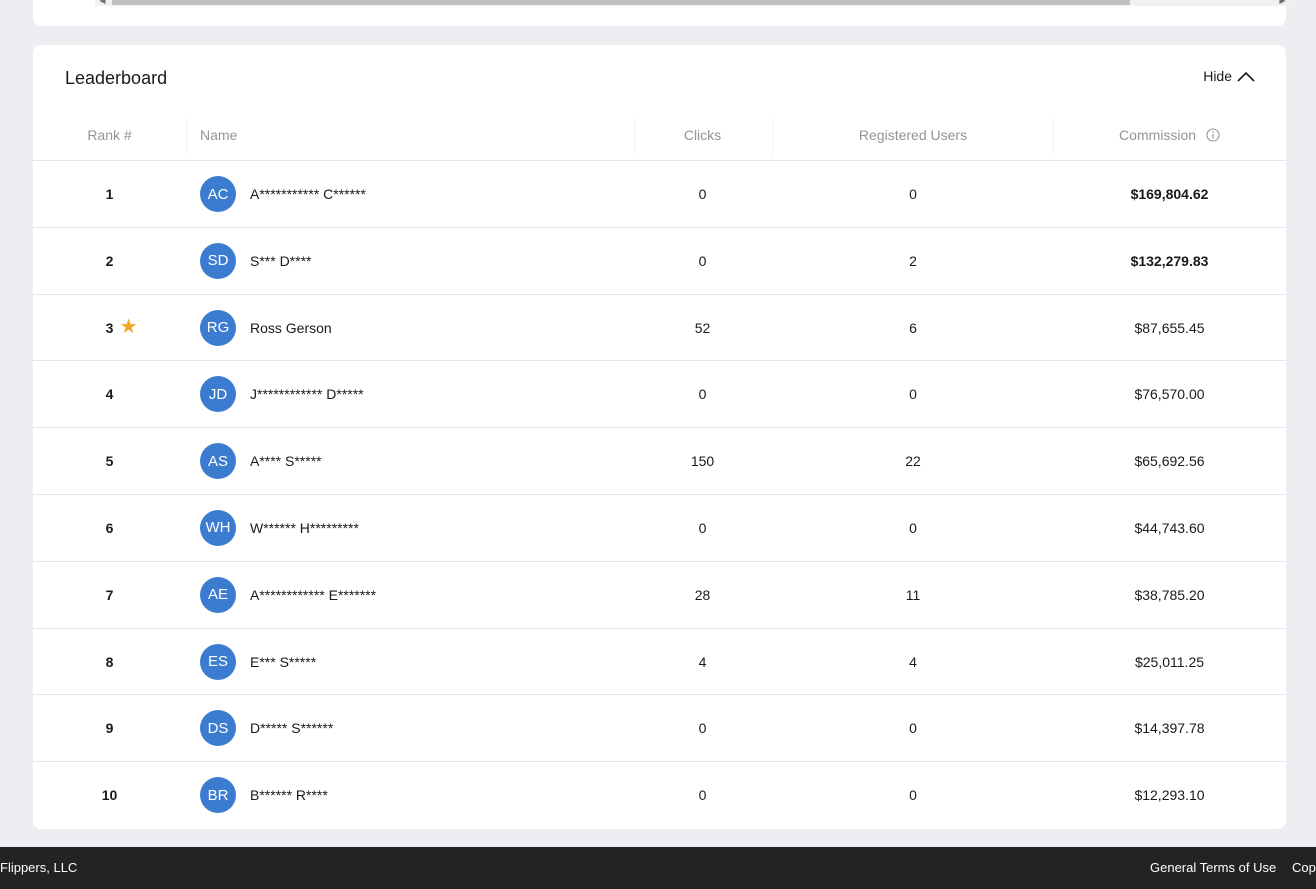  I want to click on rank-cell: 4, so click(109, 394).